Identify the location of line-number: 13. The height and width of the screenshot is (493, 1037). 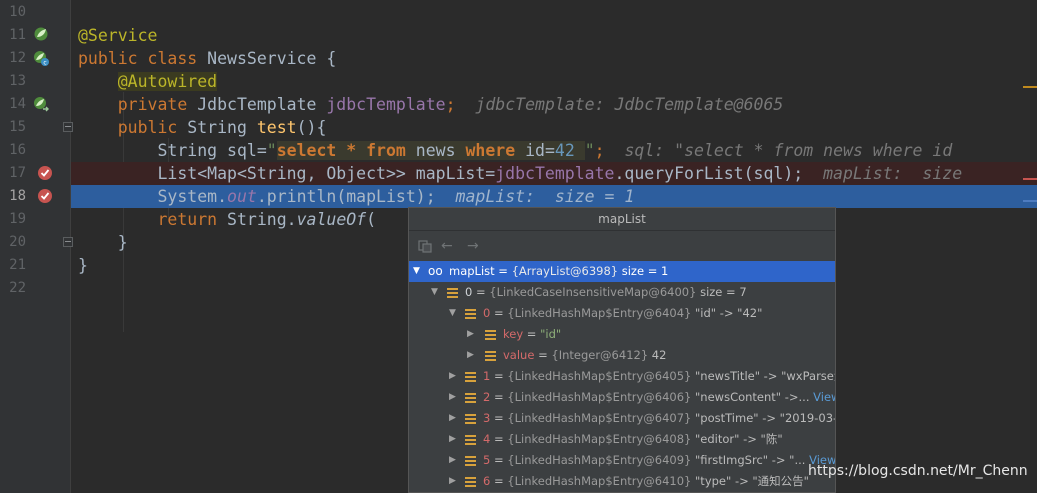
(17, 81).